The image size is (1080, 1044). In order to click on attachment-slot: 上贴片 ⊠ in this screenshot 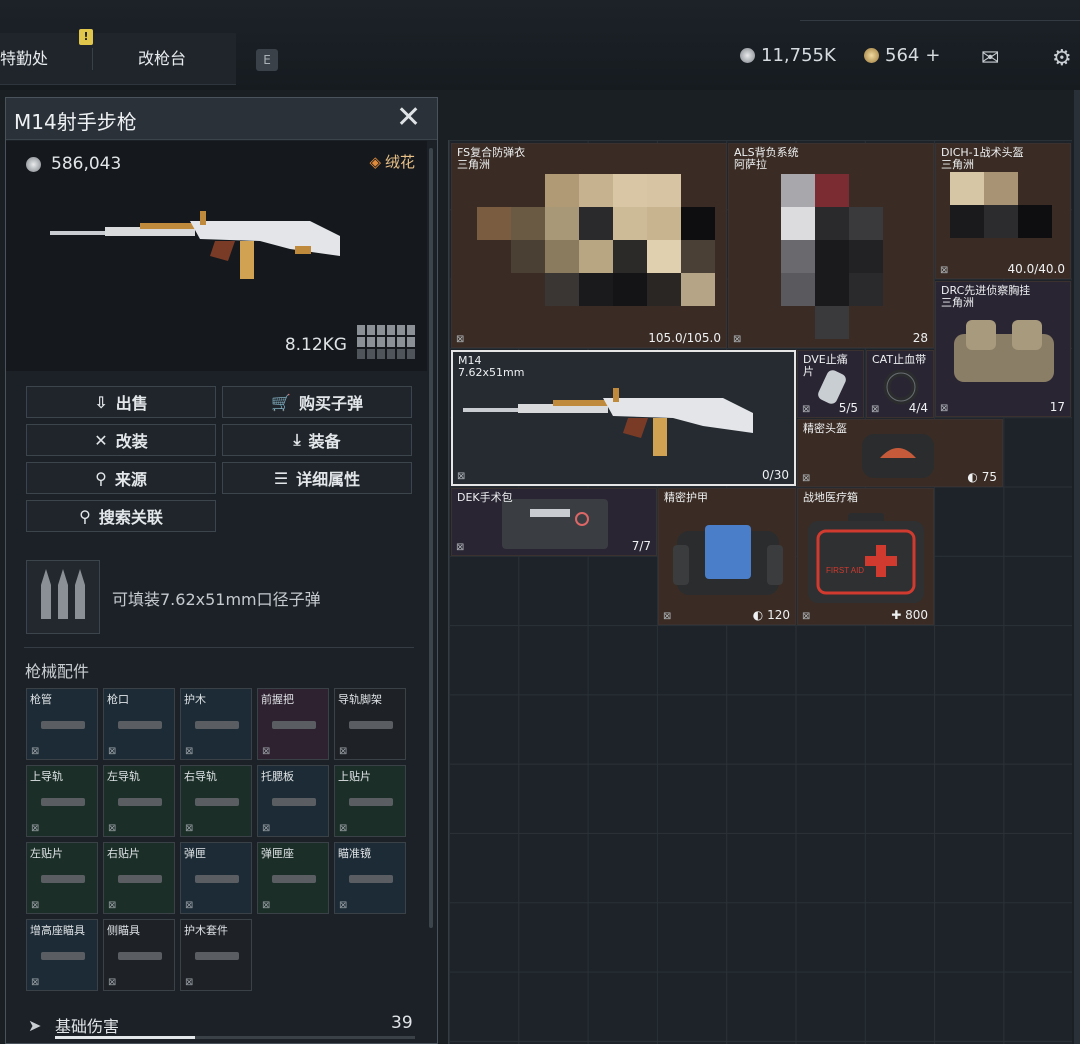, I will do `click(370, 801)`.